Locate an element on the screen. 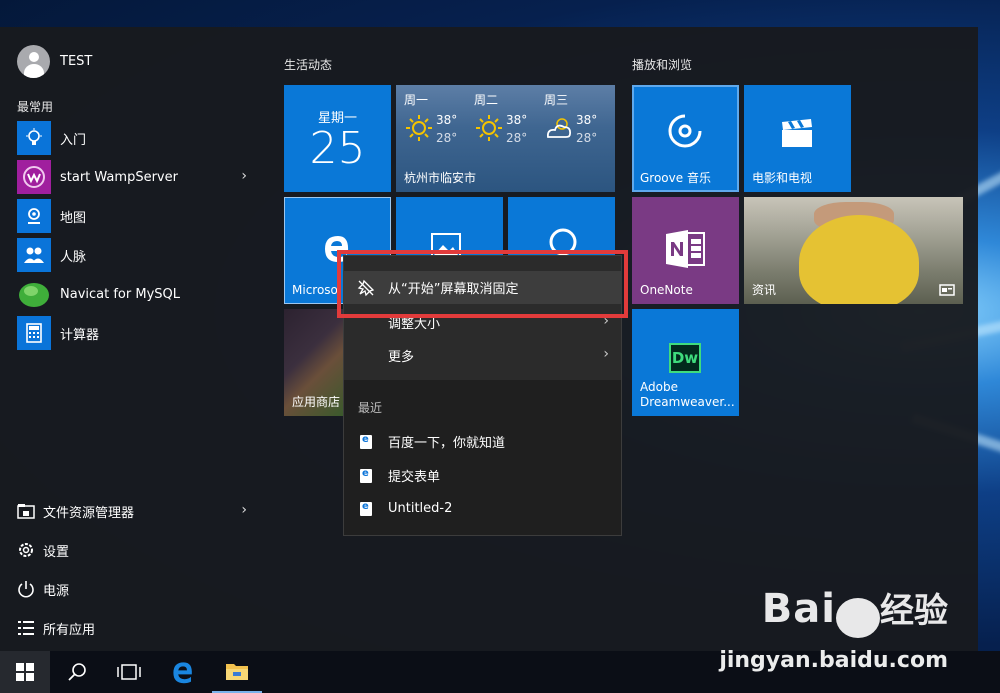 This screenshot has height=693, width=1000. taskbar-file-explorer-button is located at coordinates (237, 672).